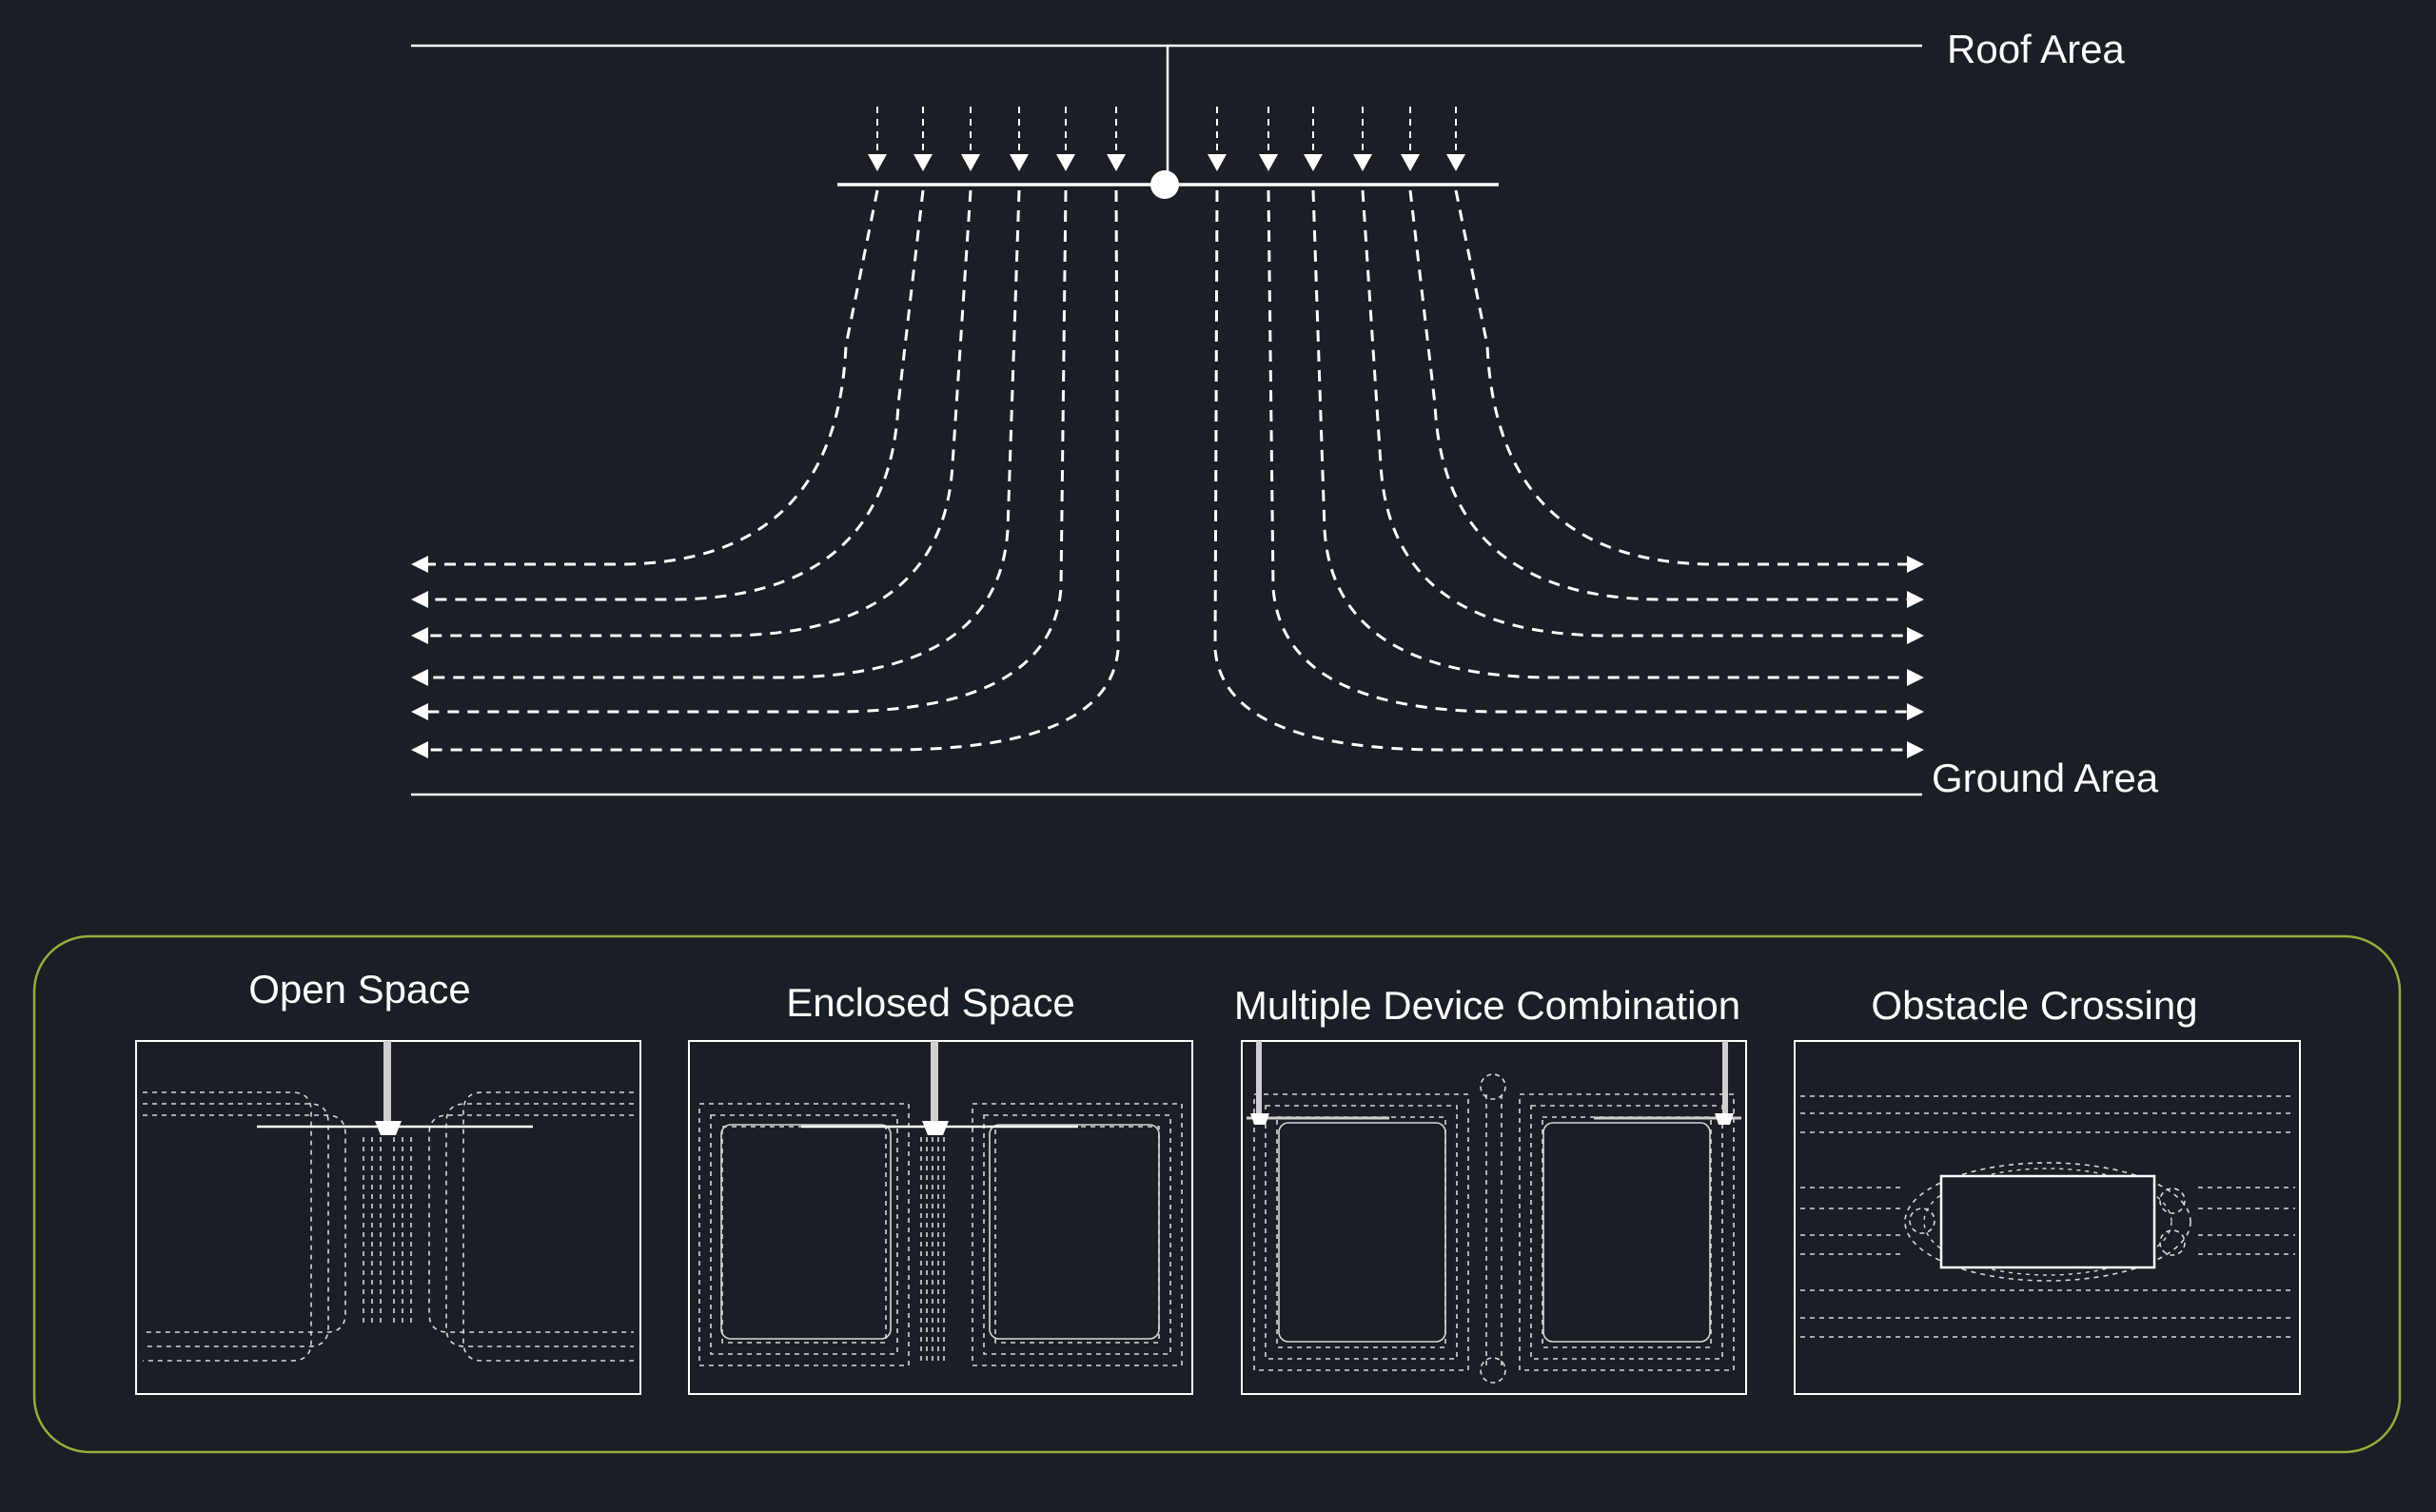 This screenshot has height=1512, width=2436. What do you see at coordinates (388, 1217) in the screenshot?
I see `panel-open-space` at bounding box center [388, 1217].